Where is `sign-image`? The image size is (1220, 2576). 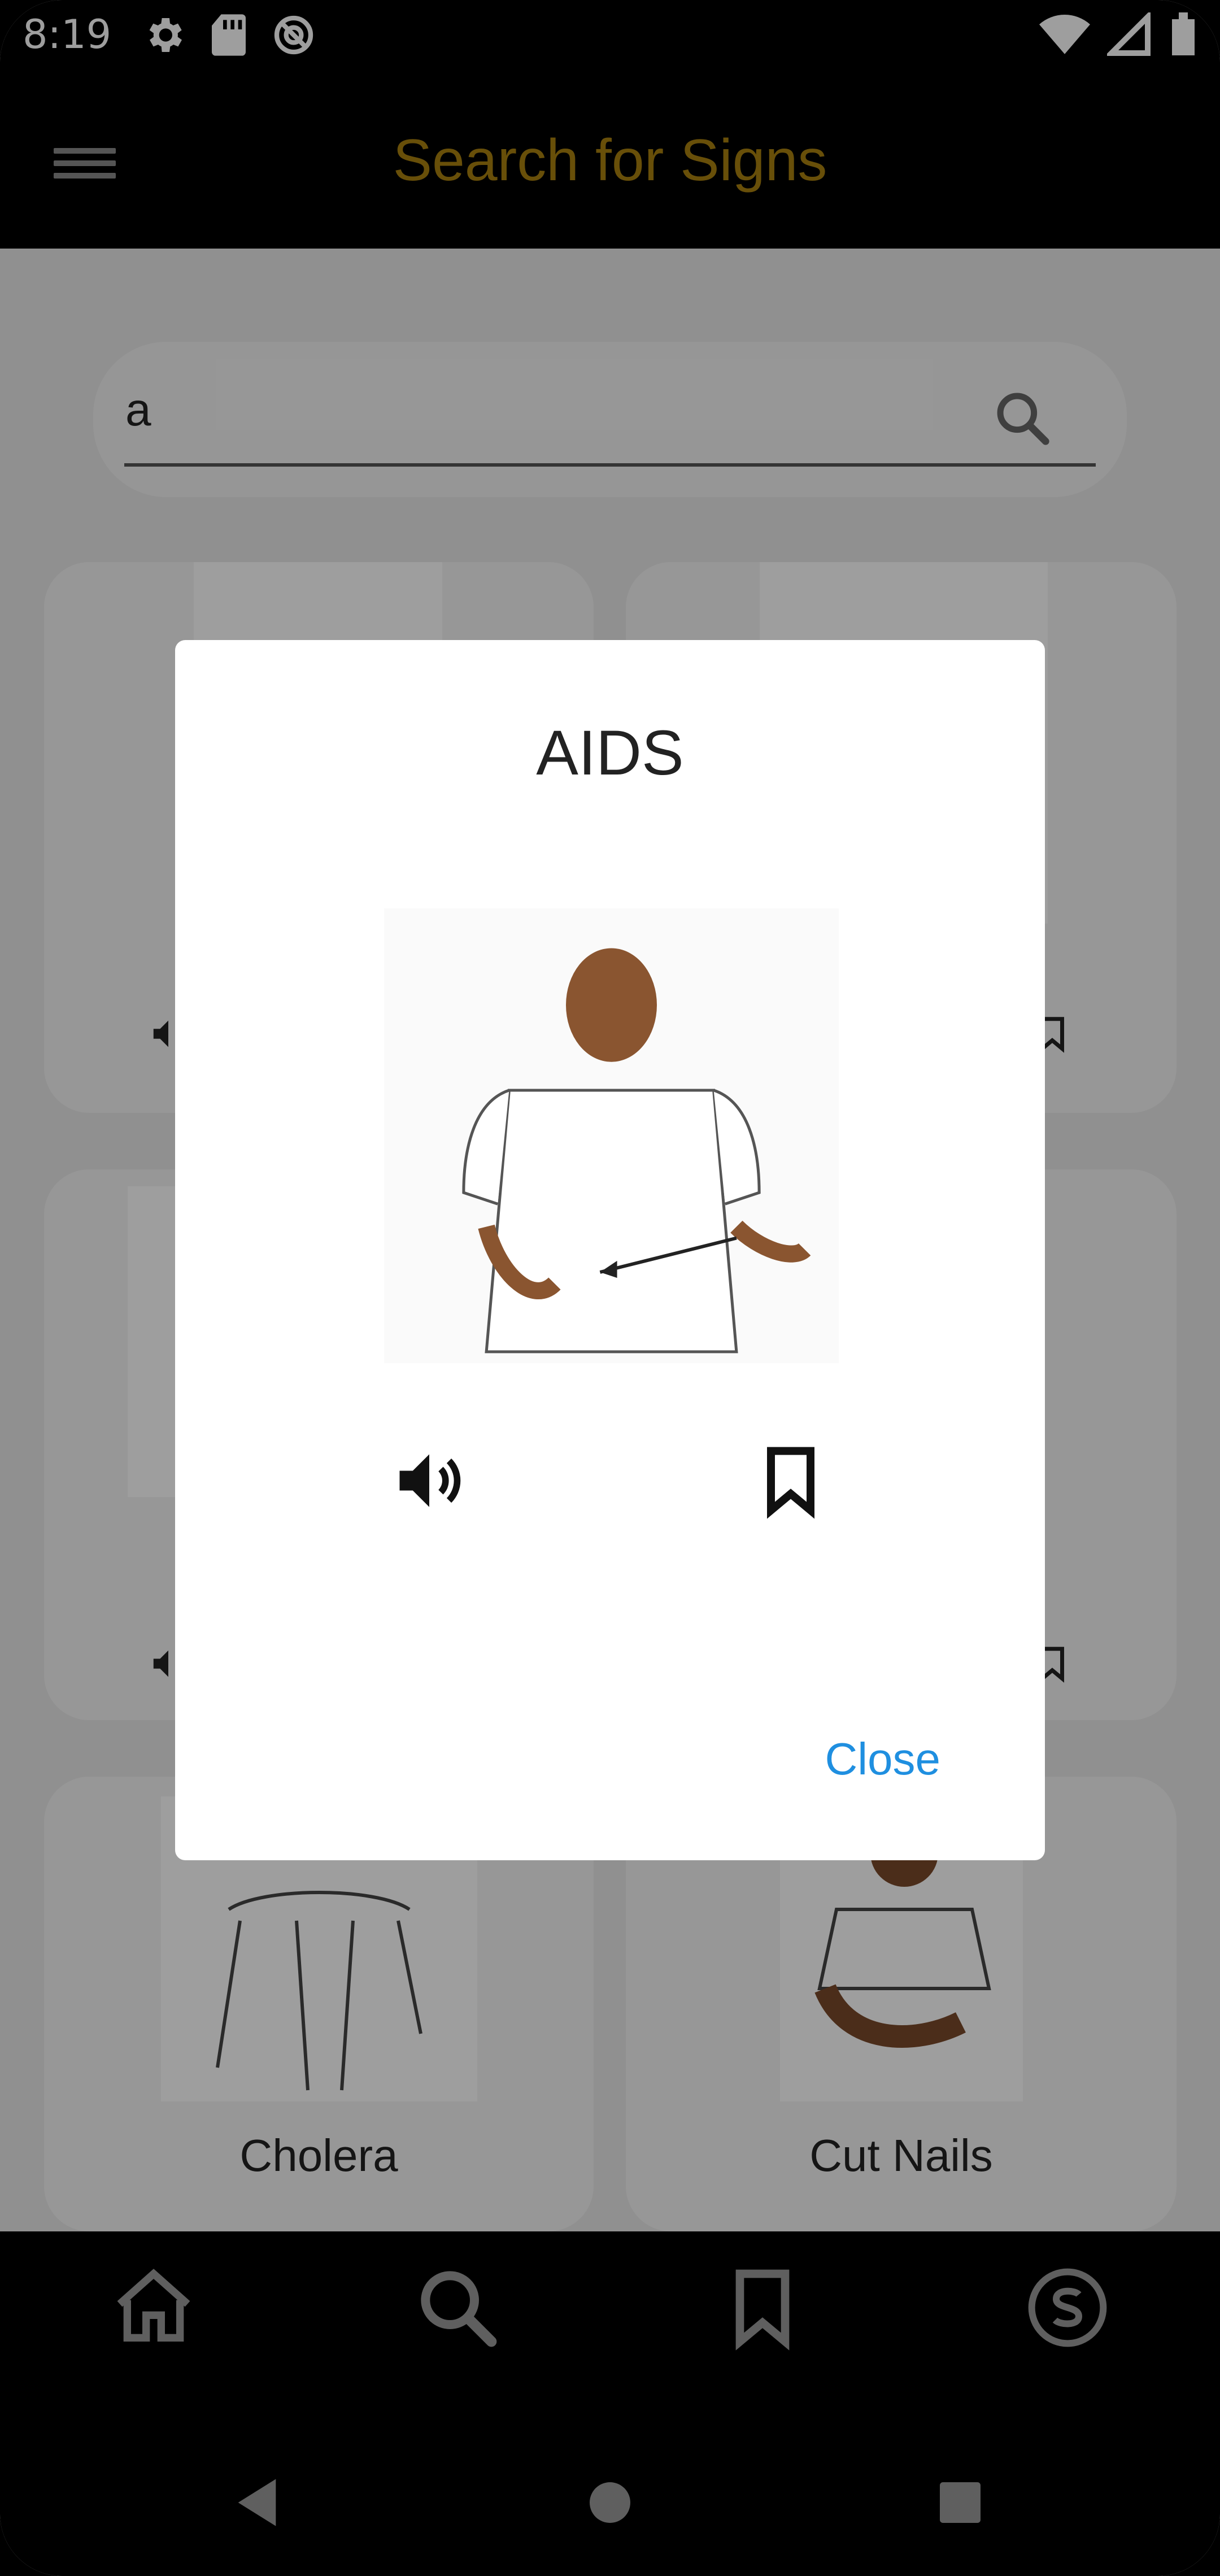 sign-image is located at coordinates (611, 1135).